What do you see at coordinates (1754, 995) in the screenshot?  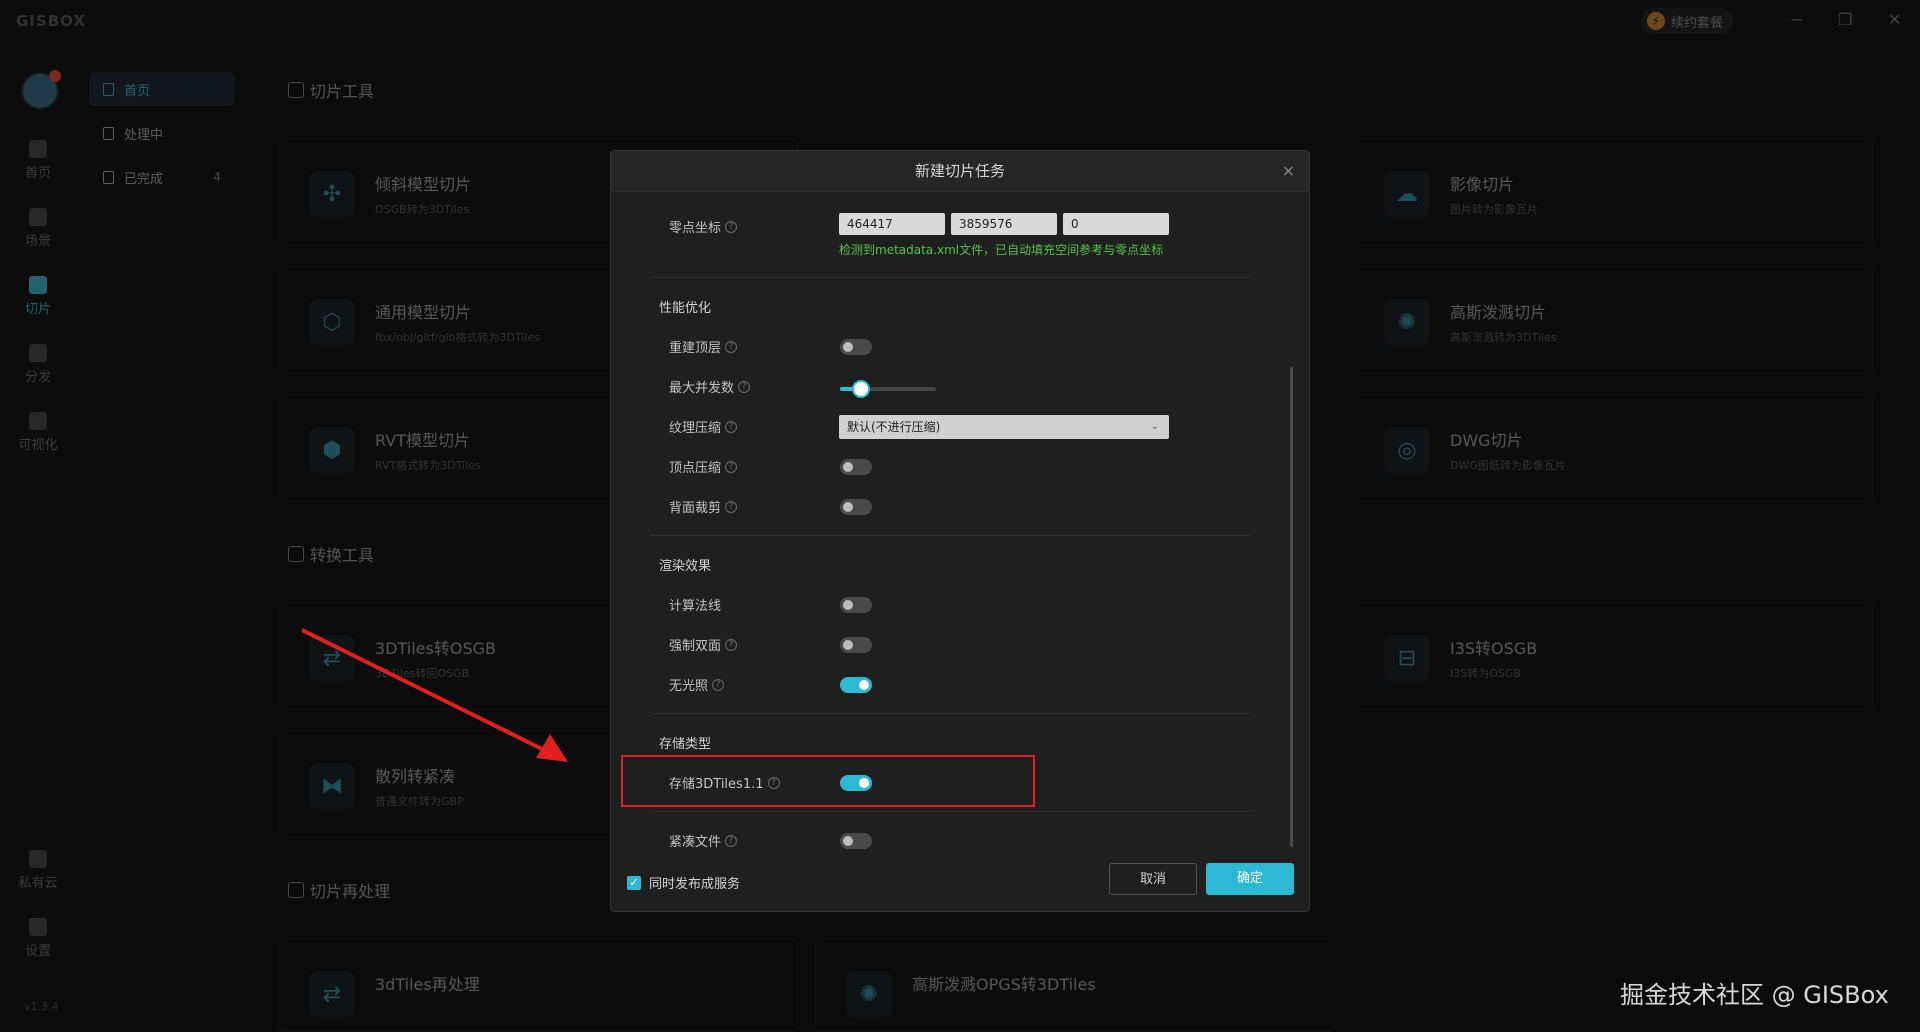 I see `watermark: 掘金技术社区 @ GISBox` at bounding box center [1754, 995].